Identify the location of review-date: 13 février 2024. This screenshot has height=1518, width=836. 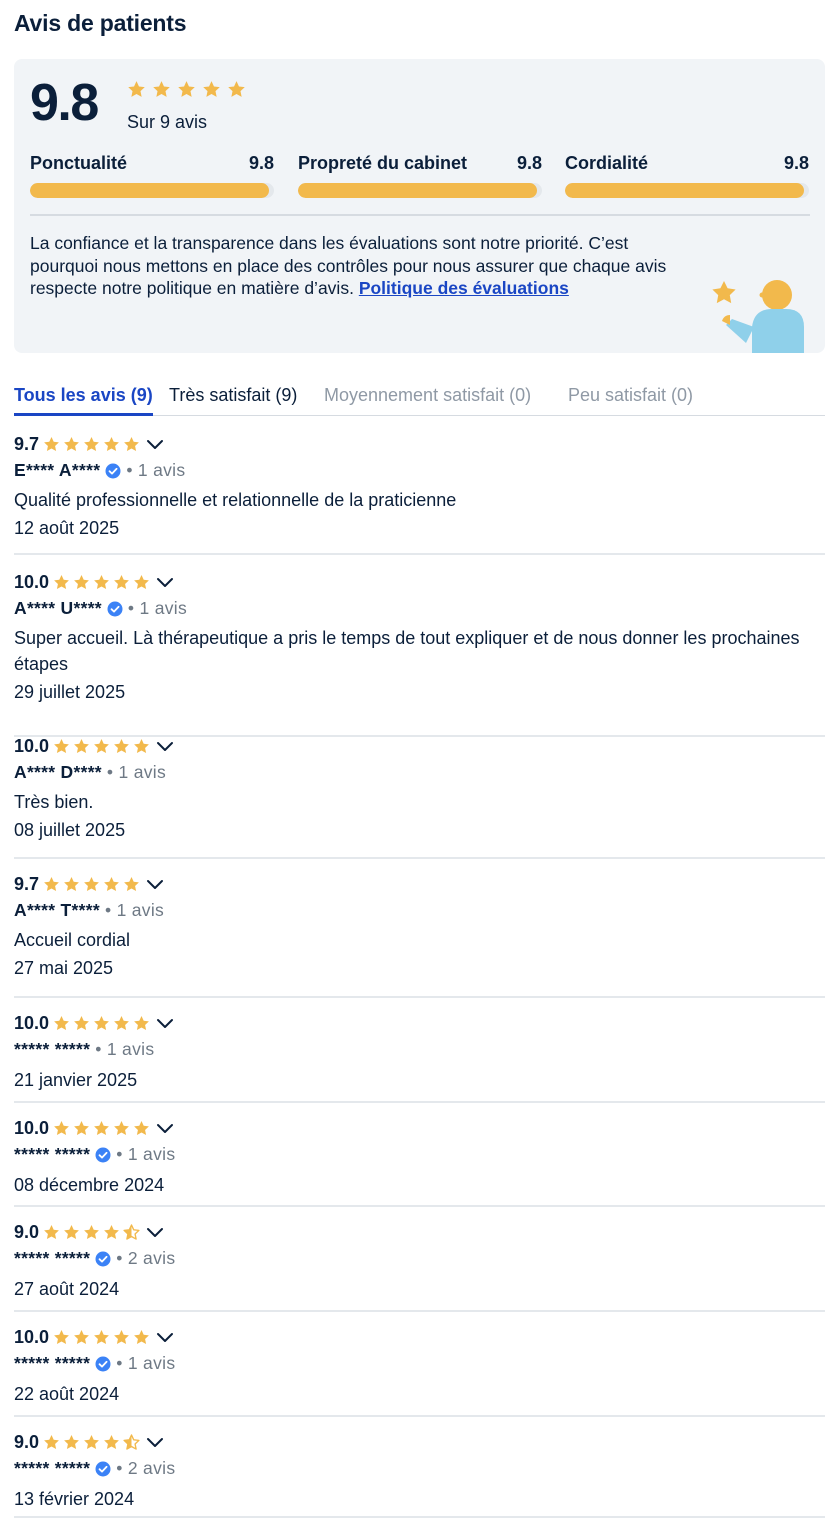
(74, 1499).